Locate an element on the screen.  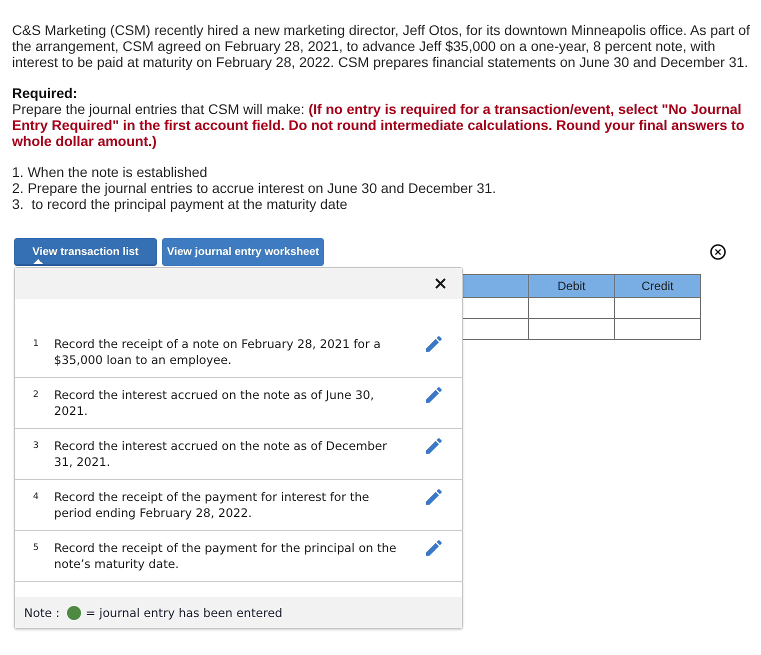
note-text: = journal entry has been entered is located at coordinates (184, 613).